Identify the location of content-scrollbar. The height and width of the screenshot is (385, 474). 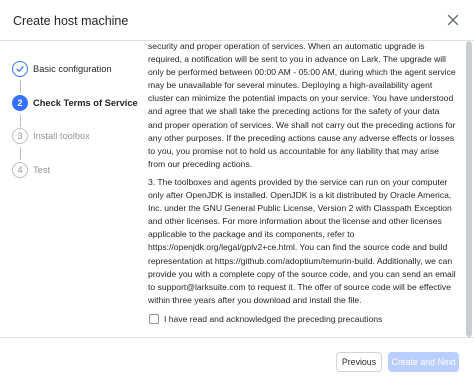
(469, 189).